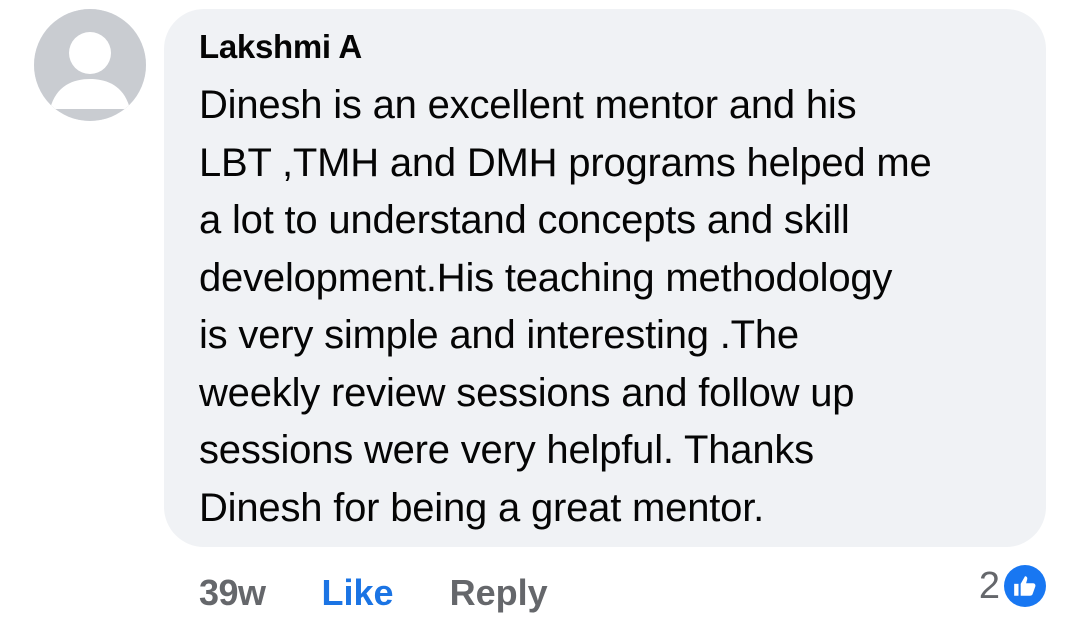 The height and width of the screenshot is (637, 1080). I want to click on like-button: Like, so click(358, 593).